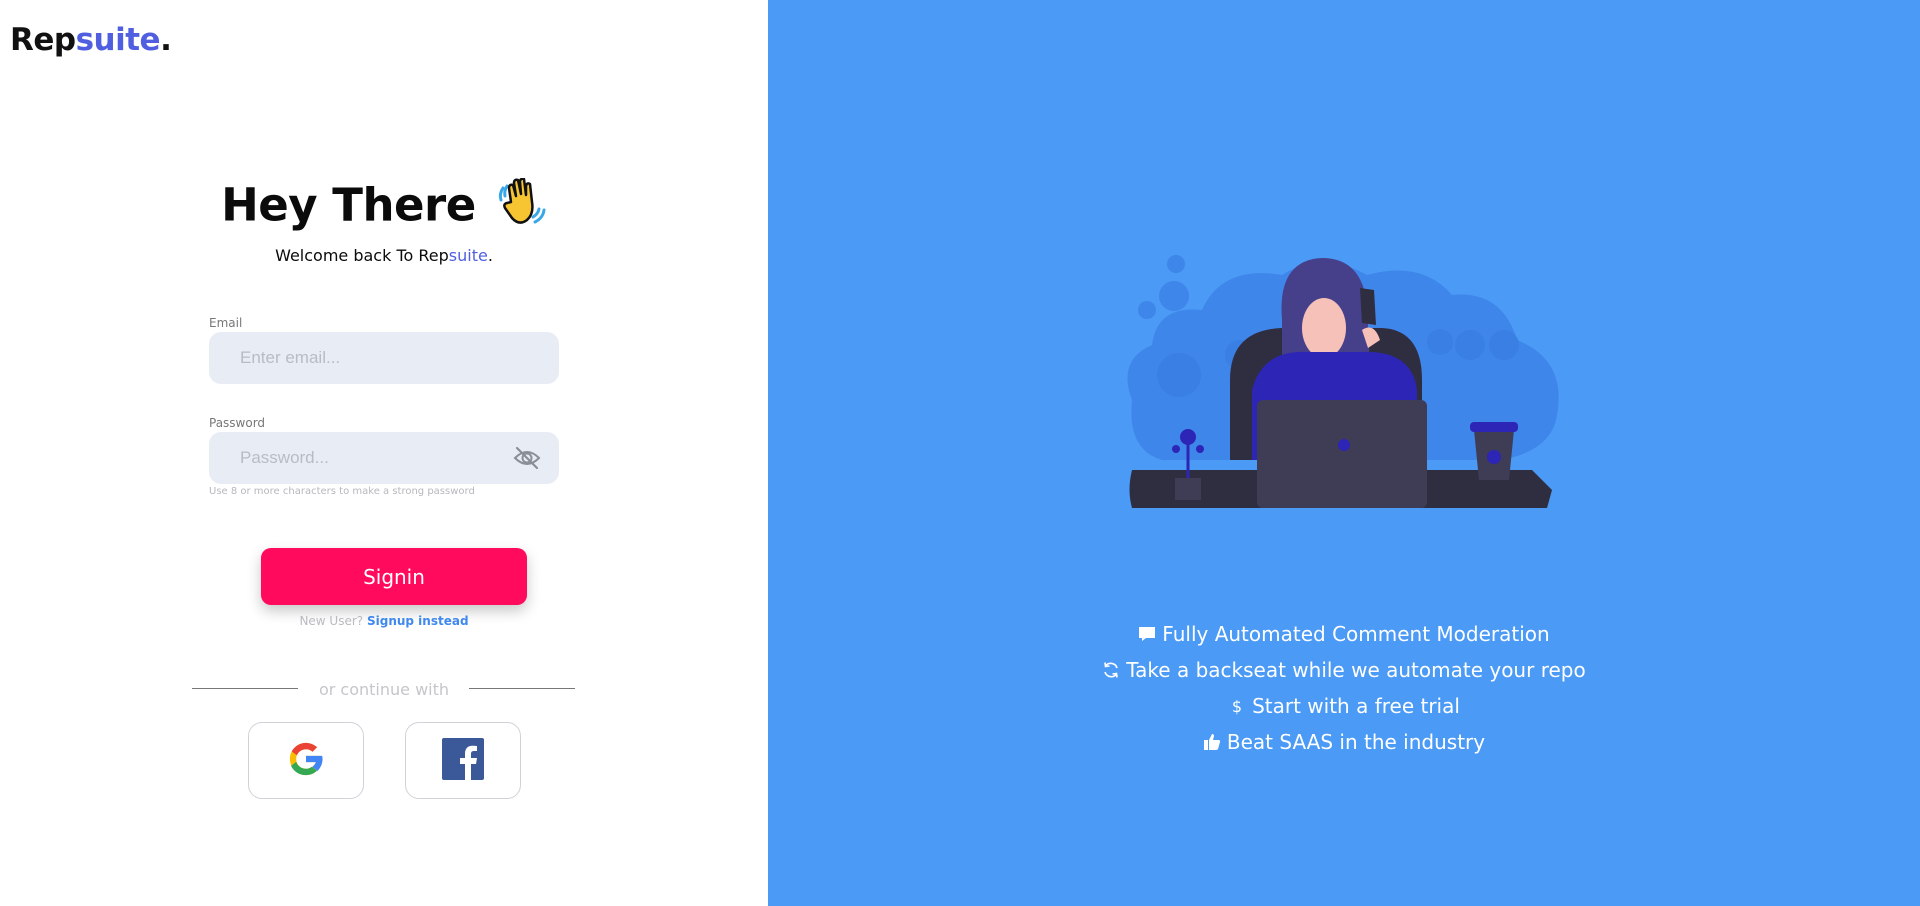 Image resolution: width=1920 pixels, height=906 pixels. I want to click on facebook-login-button, so click(463, 760).